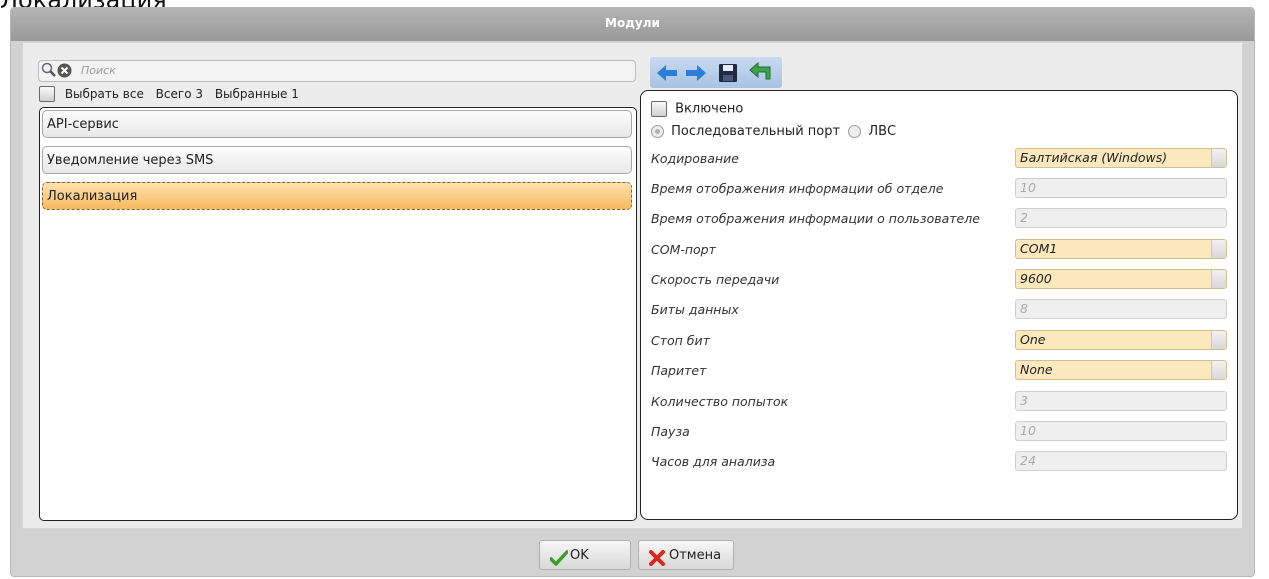  Describe the element at coordinates (256, 93) in the screenshot. I see `selected-count: Выбранные 1` at that location.